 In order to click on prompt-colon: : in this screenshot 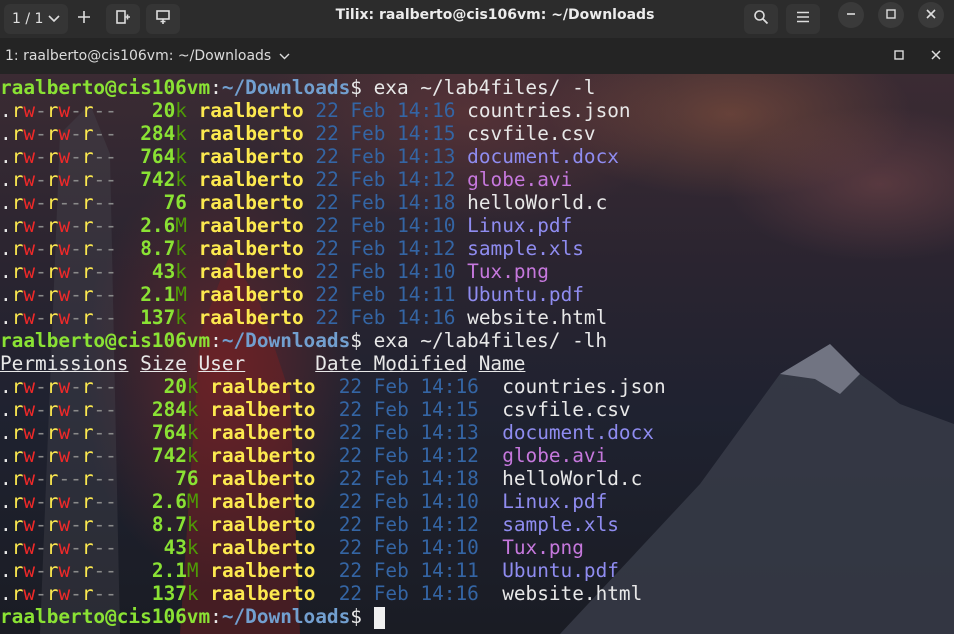, I will do `click(216, 616)`.